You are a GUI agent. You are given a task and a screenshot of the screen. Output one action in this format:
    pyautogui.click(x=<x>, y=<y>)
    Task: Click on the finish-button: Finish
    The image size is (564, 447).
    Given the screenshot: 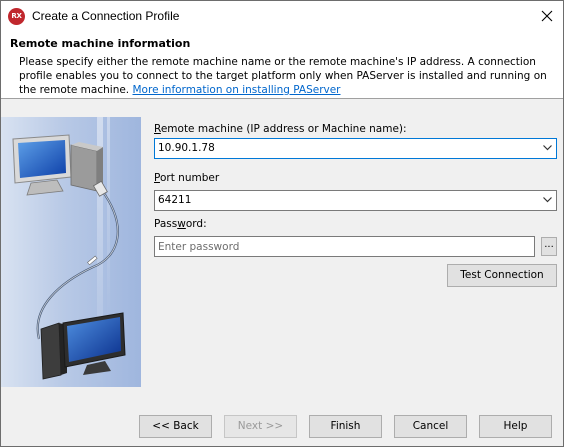 What is the action you would take?
    pyautogui.click(x=345, y=426)
    